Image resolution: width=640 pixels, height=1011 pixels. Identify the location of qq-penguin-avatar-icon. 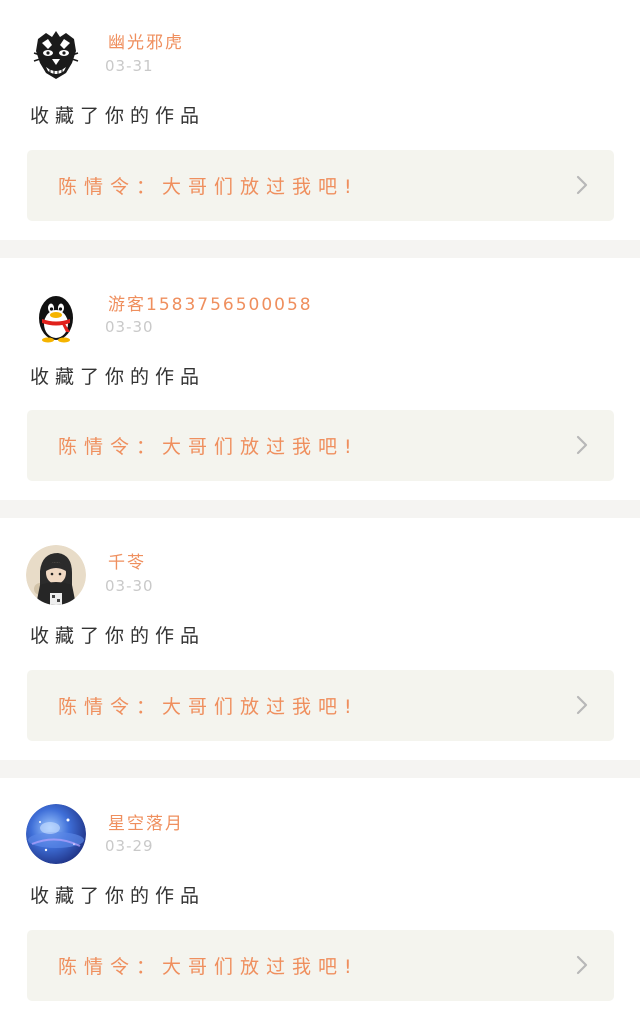
(56, 316).